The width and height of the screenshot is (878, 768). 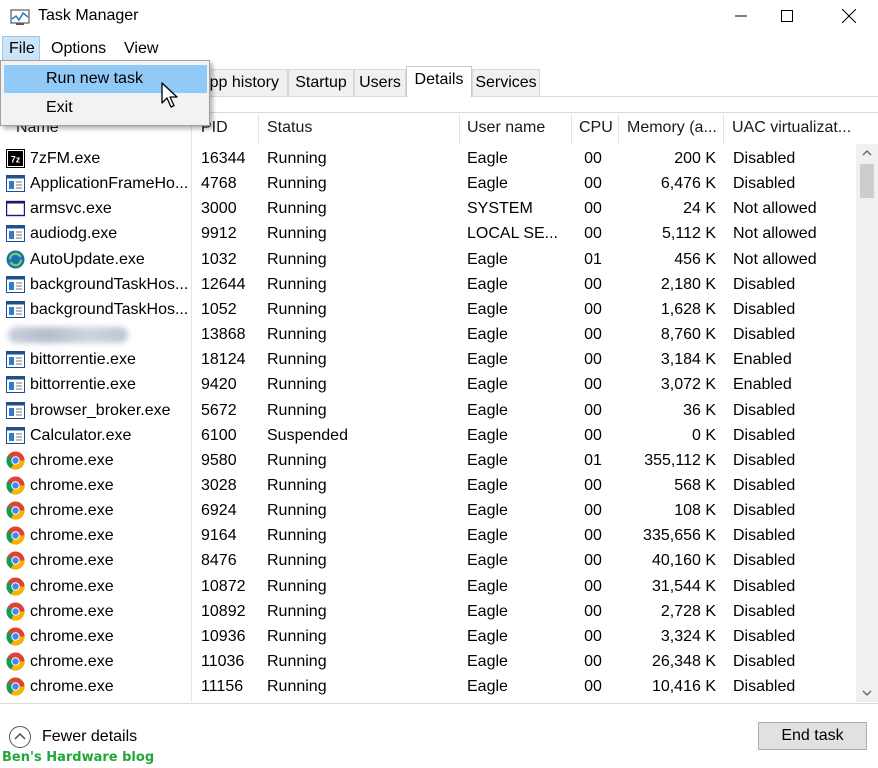 What do you see at coordinates (683, 687) in the screenshot?
I see `process-memory: 10,416 K` at bounding box center [683, 687].